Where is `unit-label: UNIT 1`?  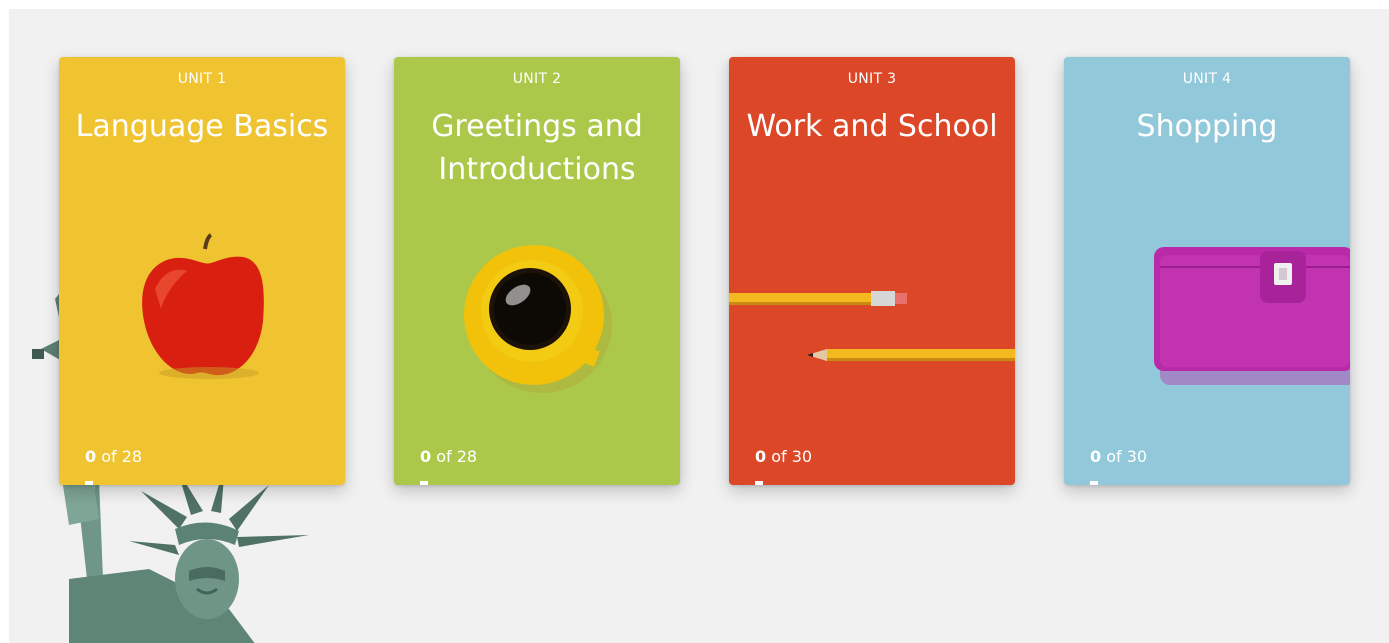
unit-label: UNIT 1 is located at coordinates (202, 79).